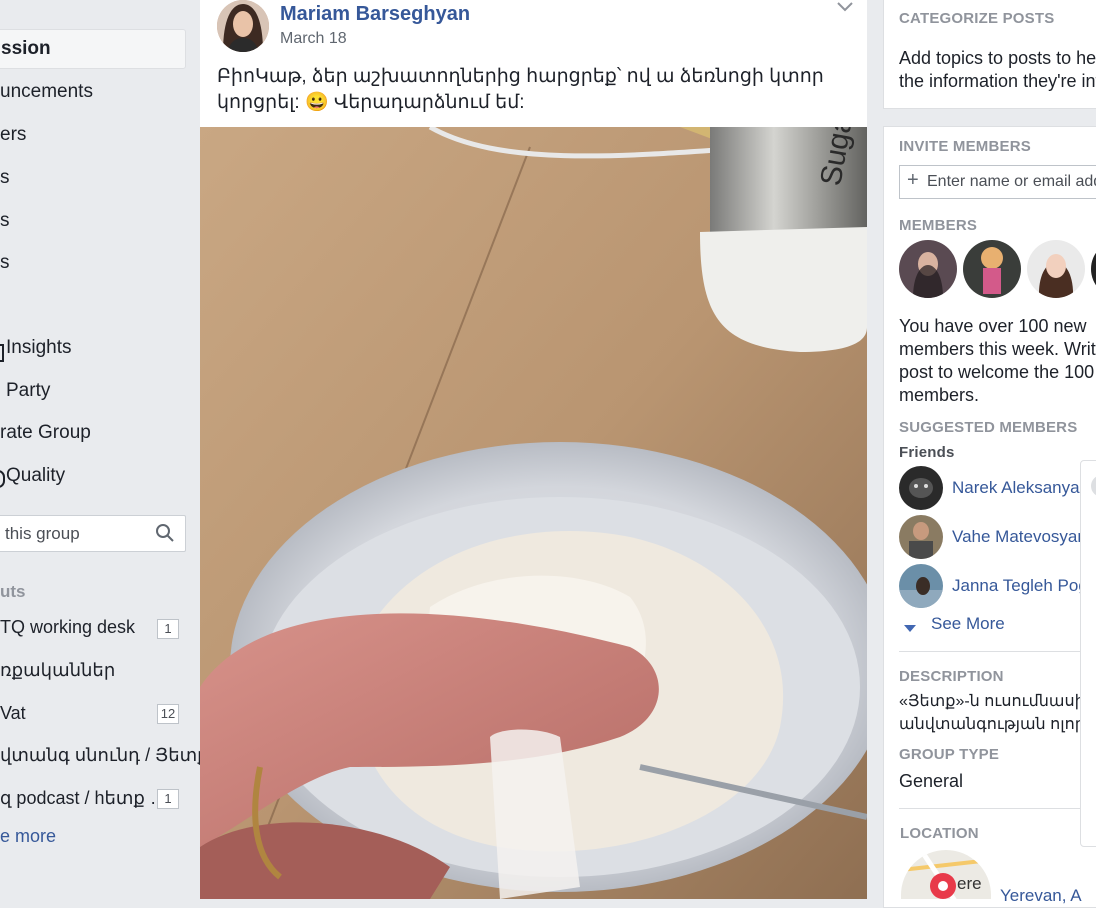 The width and height of the screenshot is (1096, 908). I want to click on post-date: March 18, so click(313, 39).